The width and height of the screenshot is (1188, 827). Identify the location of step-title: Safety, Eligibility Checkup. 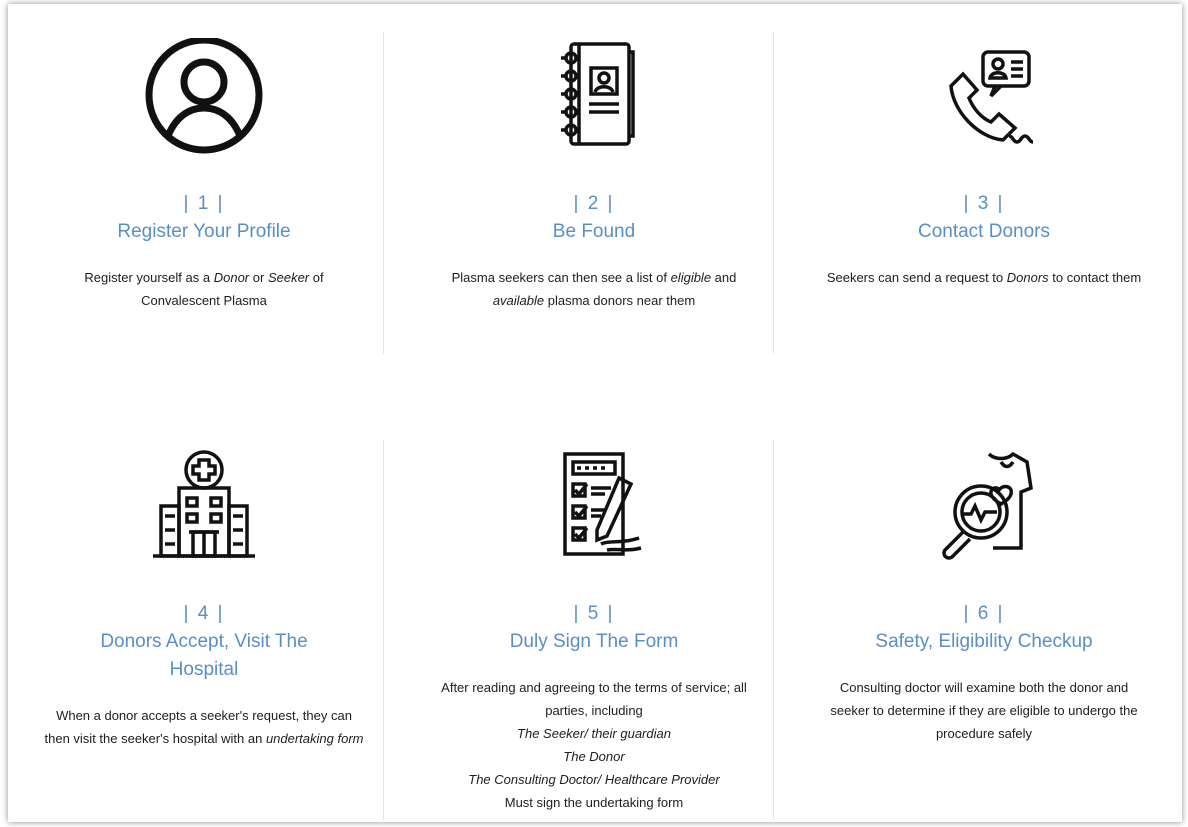
(984, 641).